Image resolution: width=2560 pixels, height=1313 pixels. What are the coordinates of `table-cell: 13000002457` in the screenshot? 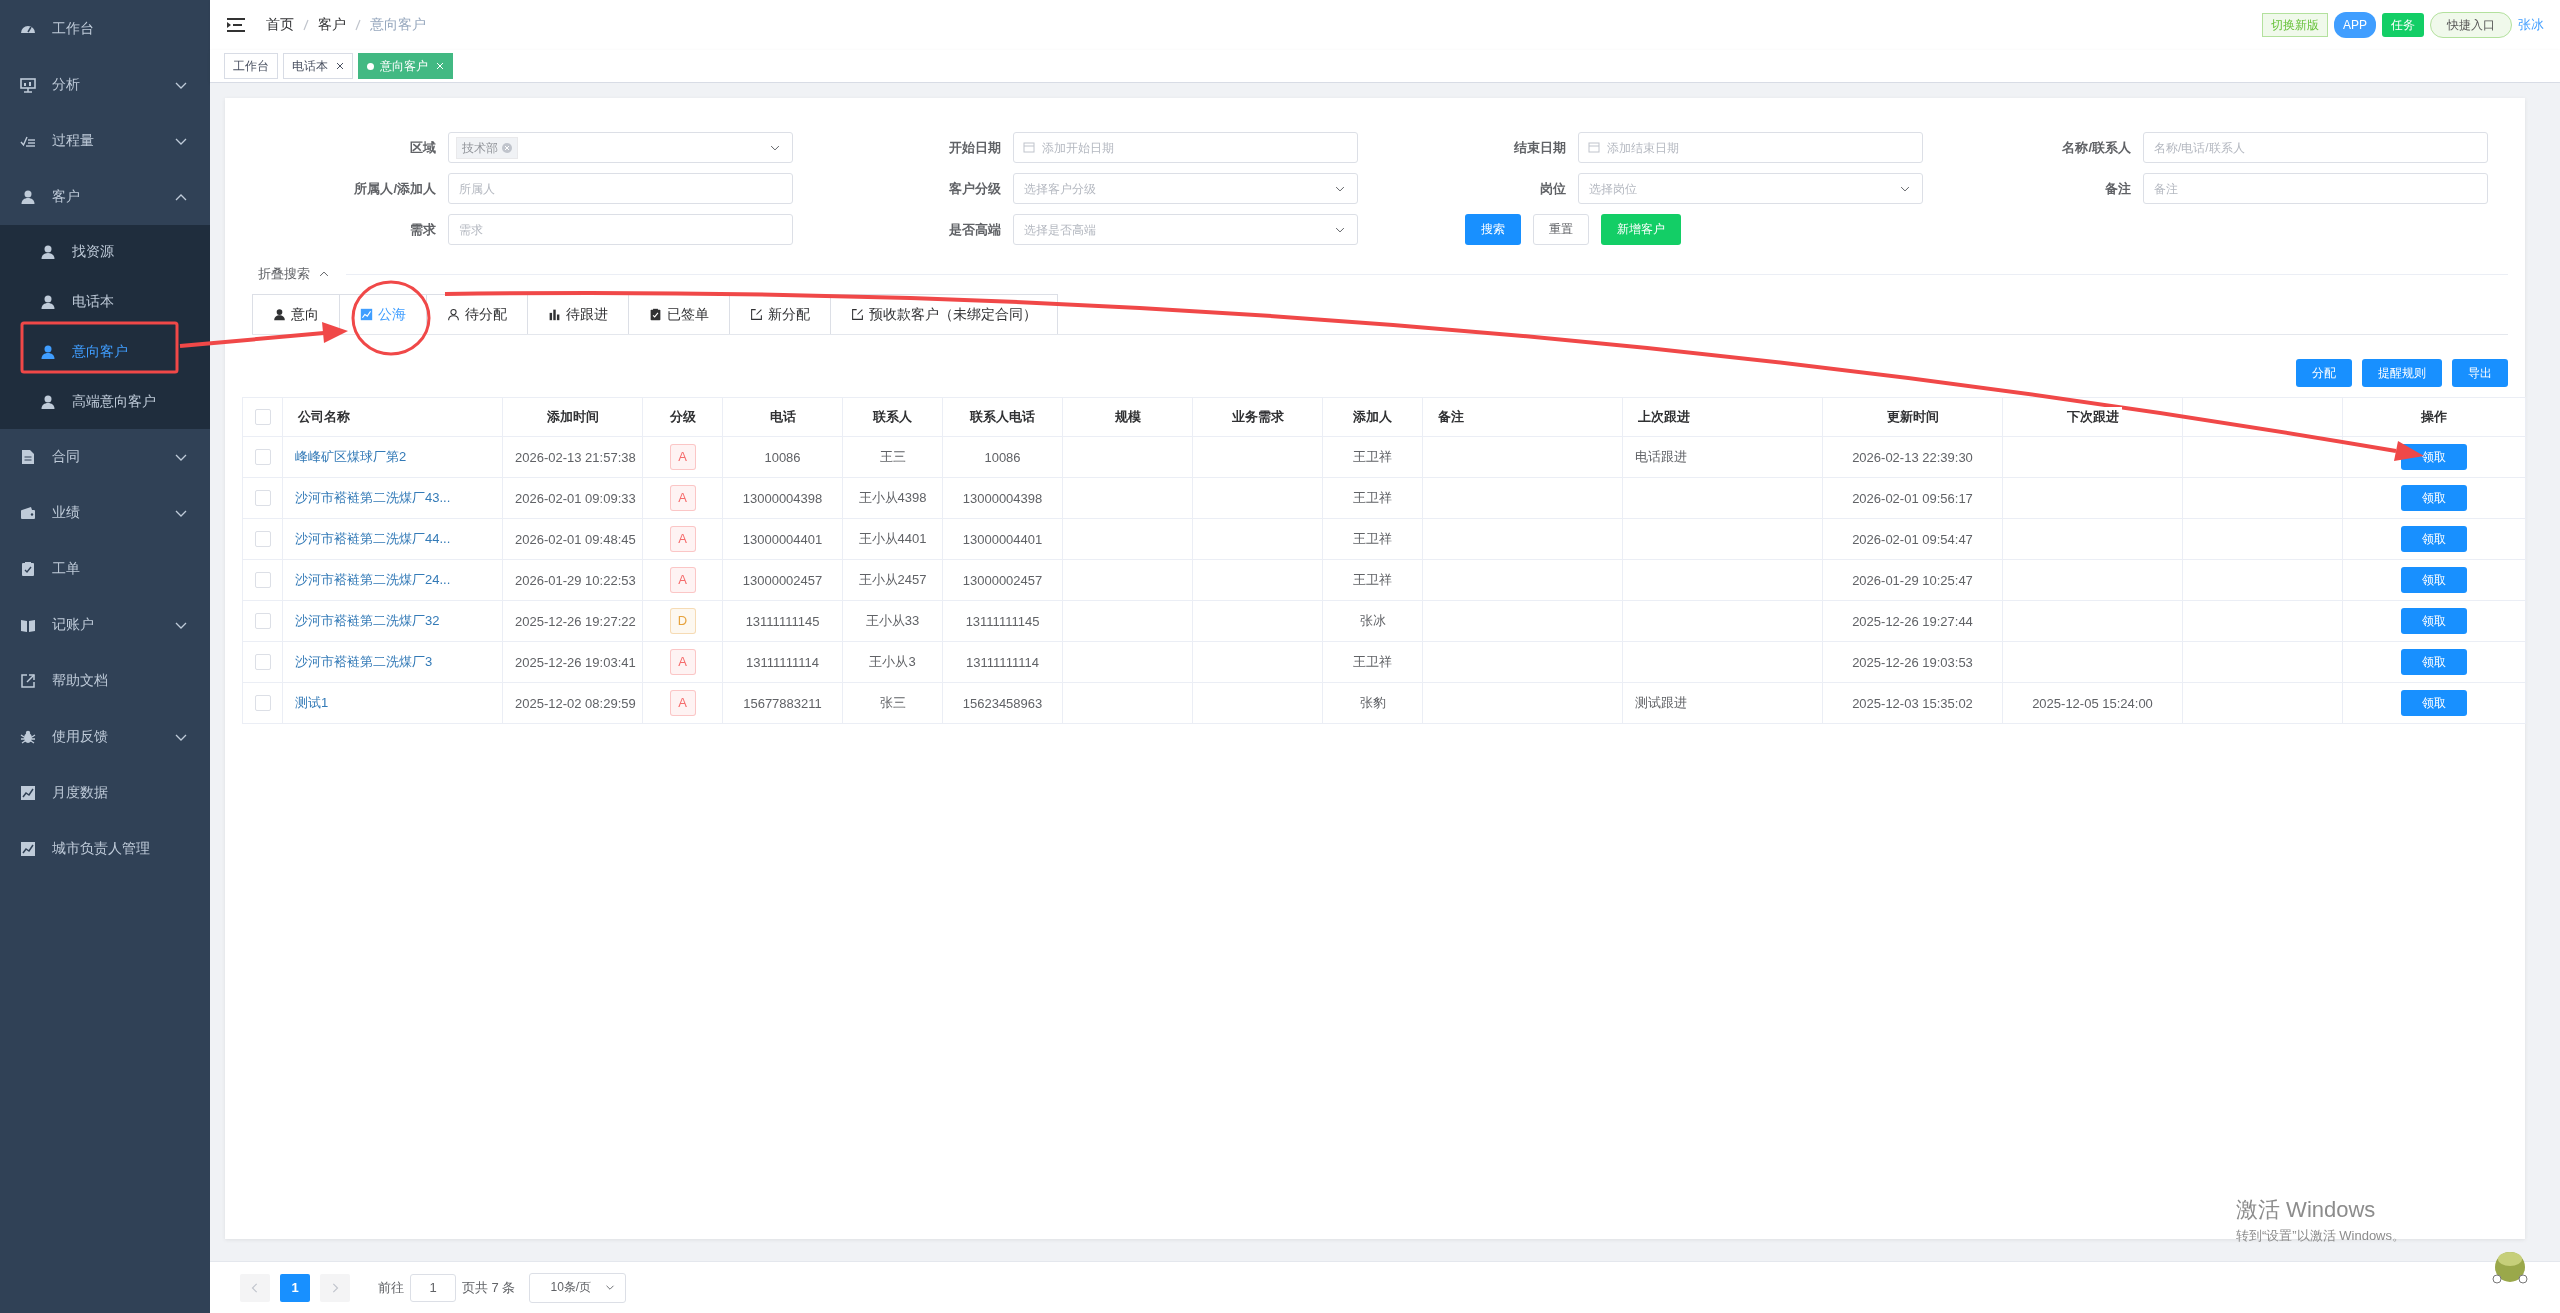 It's located at (1002, 580).